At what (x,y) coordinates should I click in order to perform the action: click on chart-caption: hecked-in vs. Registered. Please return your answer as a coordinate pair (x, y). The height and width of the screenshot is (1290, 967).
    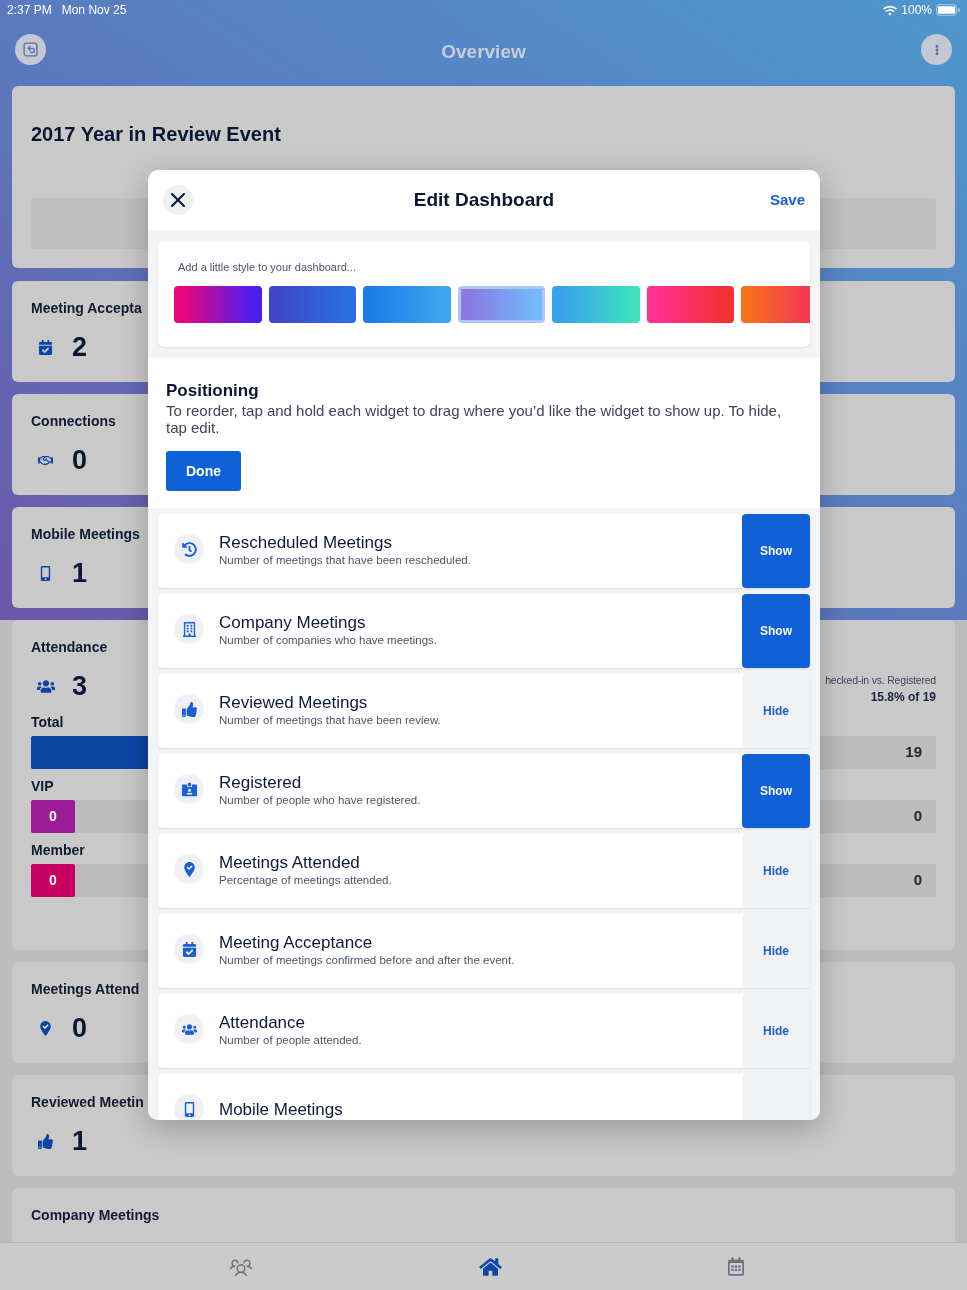
    Looking at the image, I should click on (880, 680).